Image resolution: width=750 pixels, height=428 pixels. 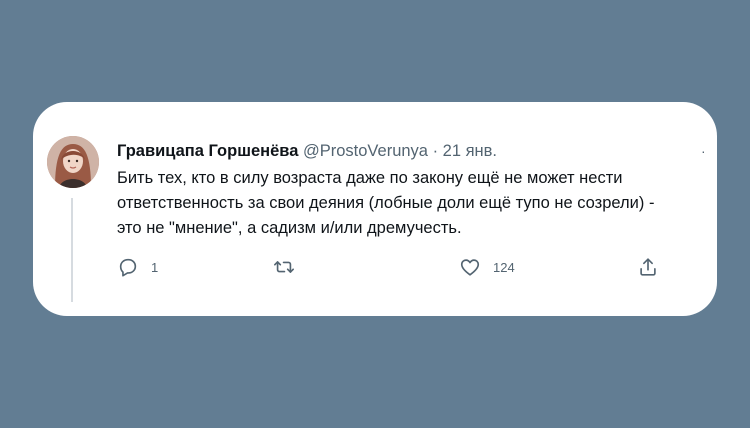 What do you see at coordinates (386, 267) in the screenshot?
I see `action-bar: 1 124` at bounding box center [386, 267].